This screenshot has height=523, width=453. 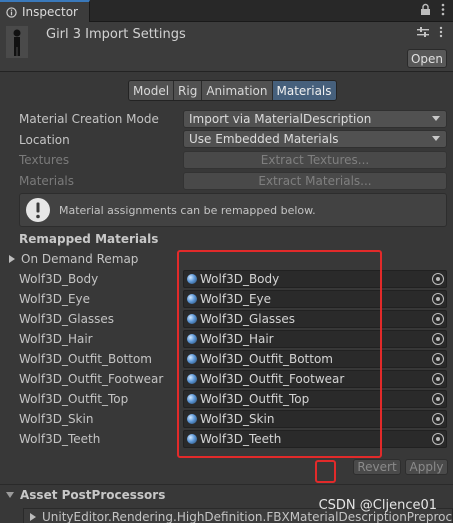 I want to click on material-slot-label: Wolf3D_Body, so click(x=59, y=279).